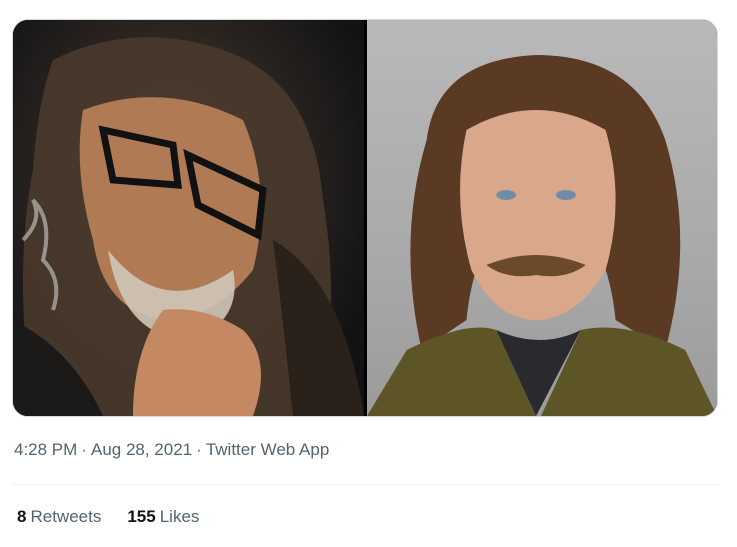  I want to click on tweet-stats: 8 Retweets 155 Likes, so click(108, 517).